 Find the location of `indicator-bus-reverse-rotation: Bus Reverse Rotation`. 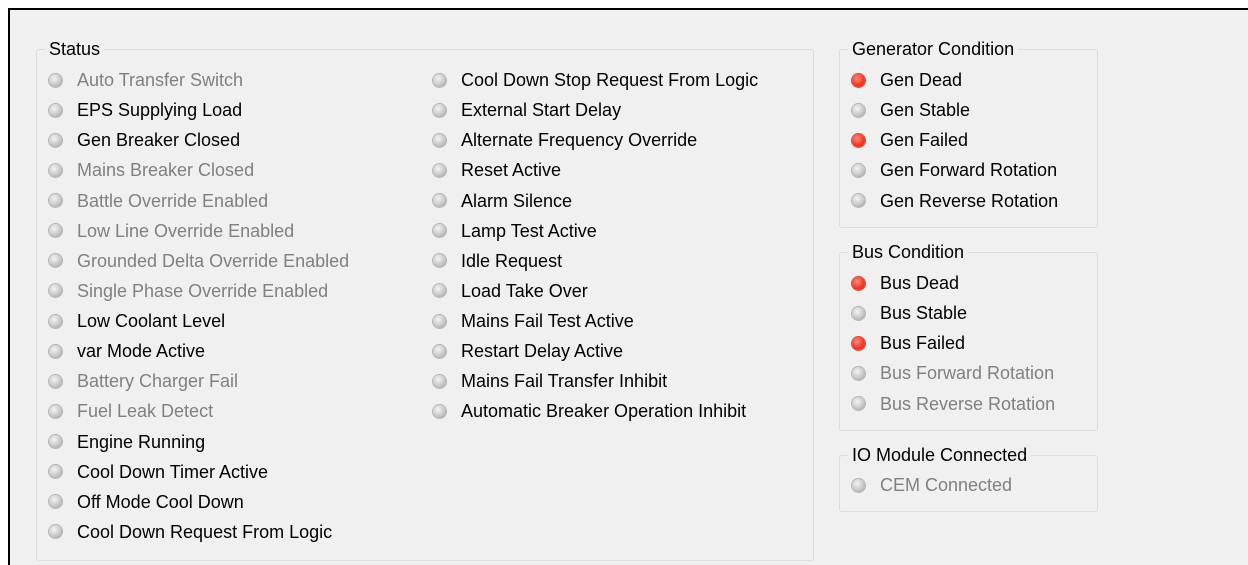

indicator-bus-reverse-rotation: Bus Reverse Rotation is located at coordinates (953, 404).